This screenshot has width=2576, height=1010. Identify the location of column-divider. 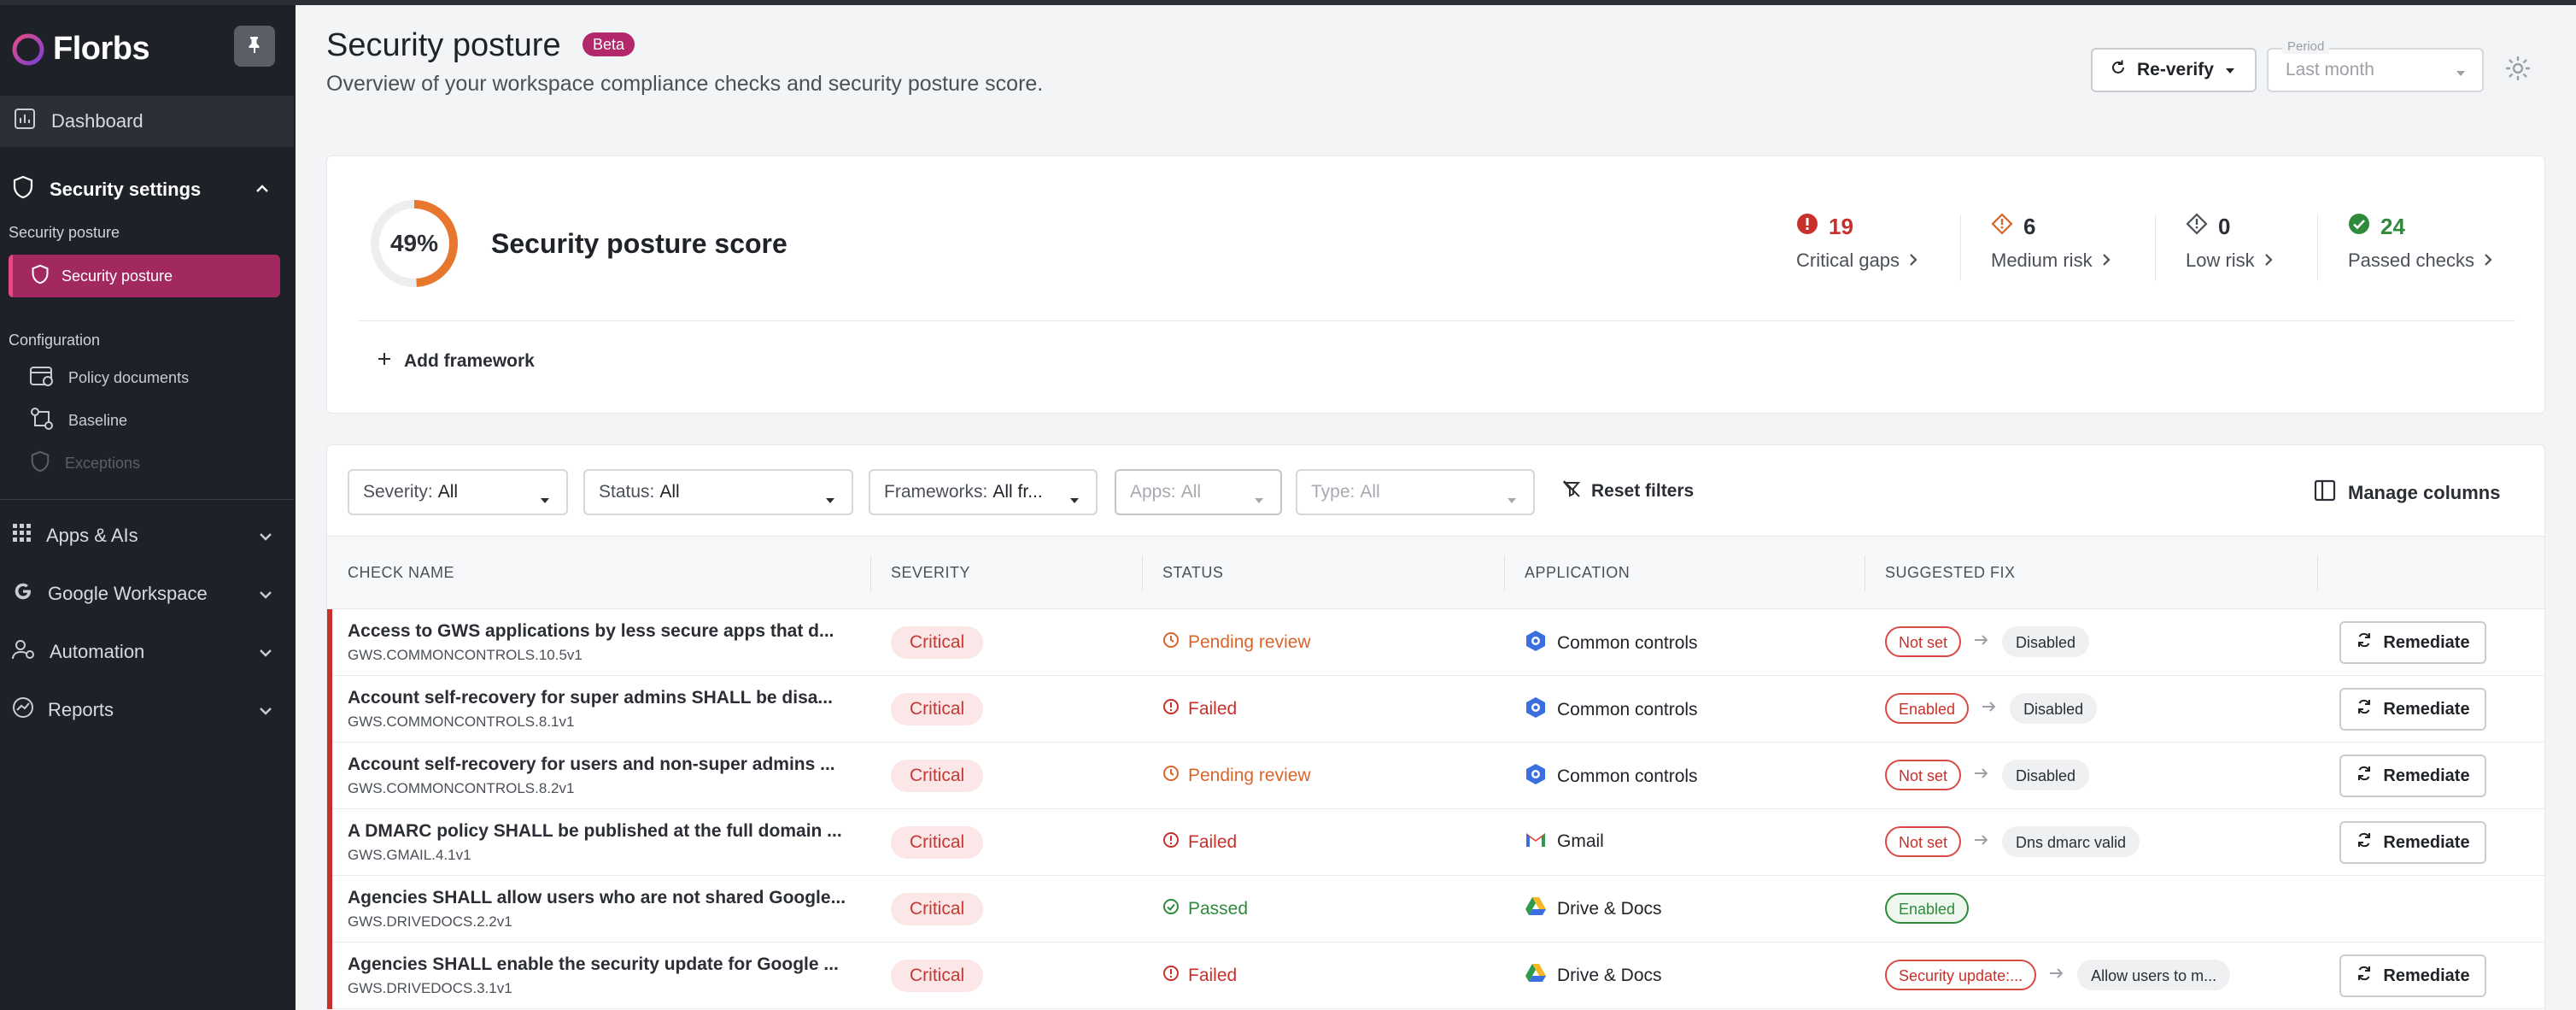
(870, 573).